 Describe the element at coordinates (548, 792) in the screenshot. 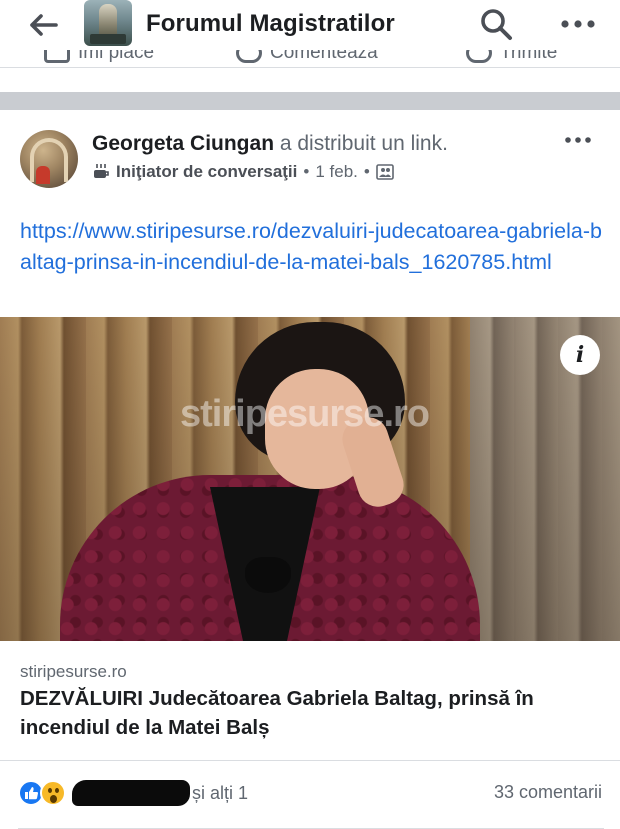

I see `comment-count: 33 comentarii` at that location.